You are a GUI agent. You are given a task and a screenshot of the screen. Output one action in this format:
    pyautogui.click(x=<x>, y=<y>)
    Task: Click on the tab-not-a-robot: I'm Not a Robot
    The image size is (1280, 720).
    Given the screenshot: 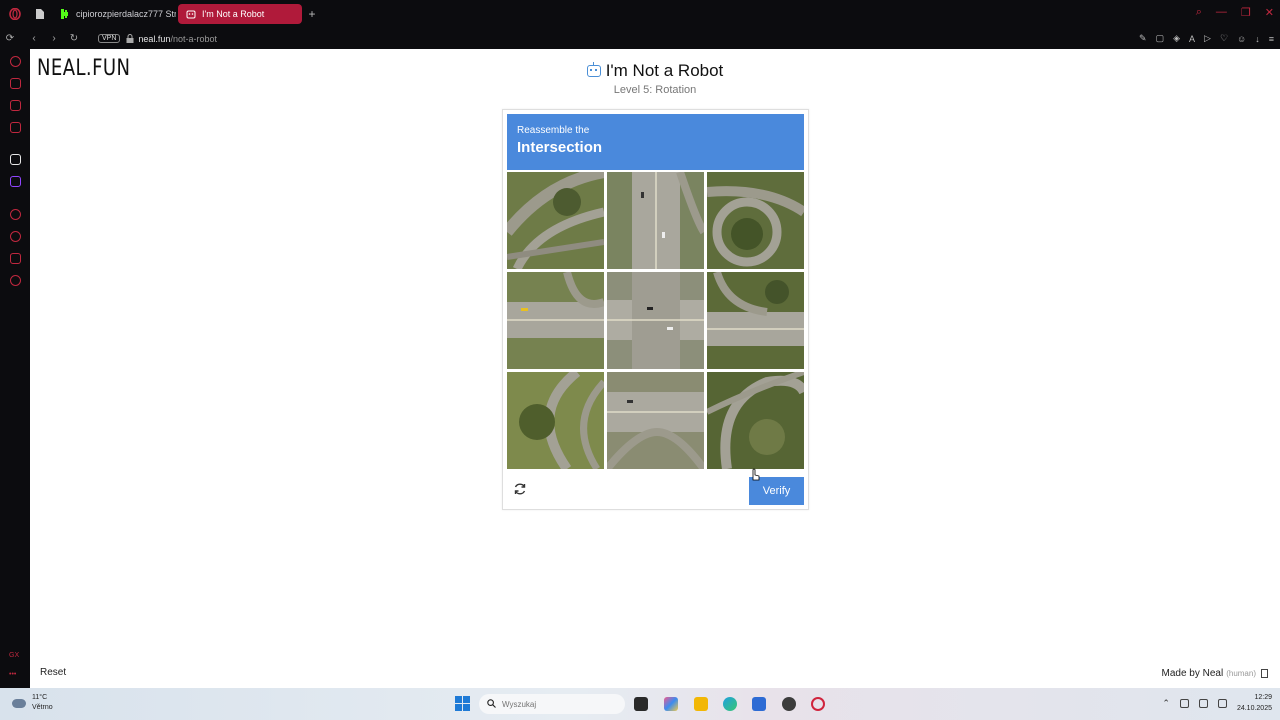 What is the action you would take?
    pyautogui.click(x=240, y=14)
    